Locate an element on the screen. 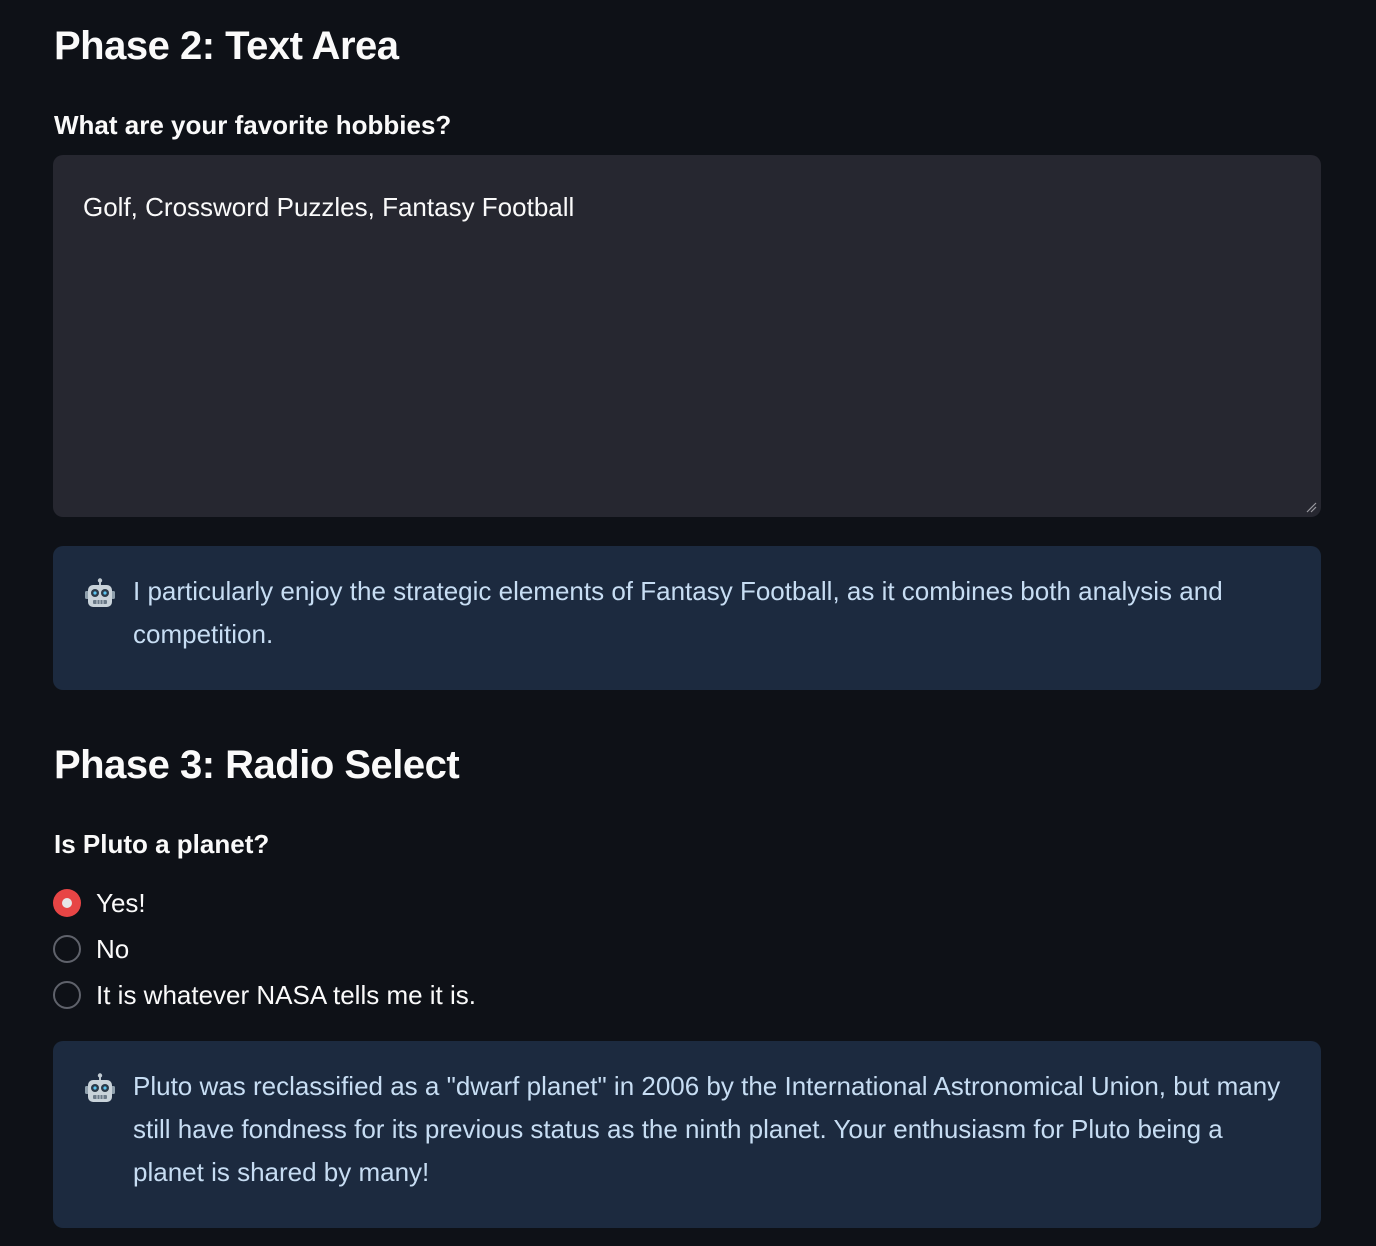  phase2-heading: Phase 2: Text Area is located at coordinates (226, 46).